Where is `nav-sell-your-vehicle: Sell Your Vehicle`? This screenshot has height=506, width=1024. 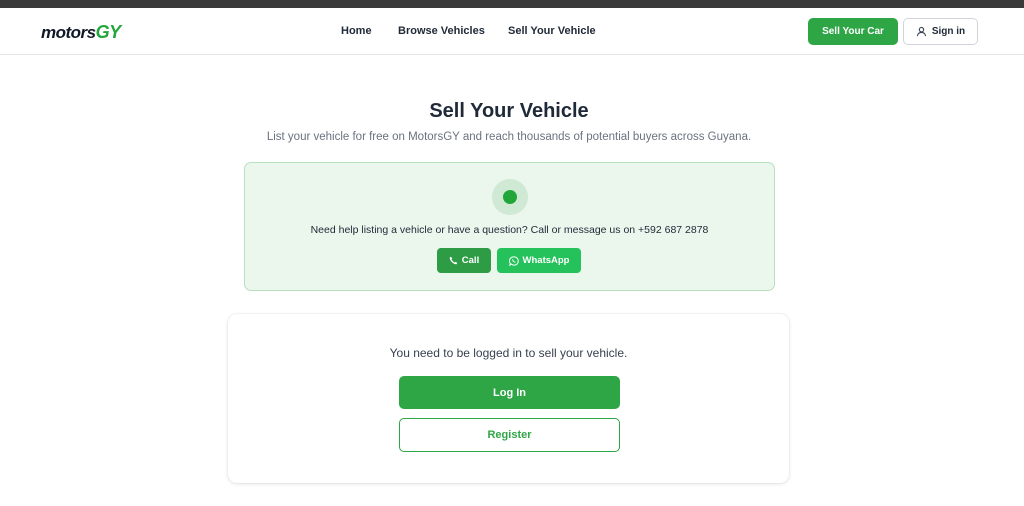
nav-sell-your-vehicle: Sell Your Vehicle is located at coordinates (552, 31).